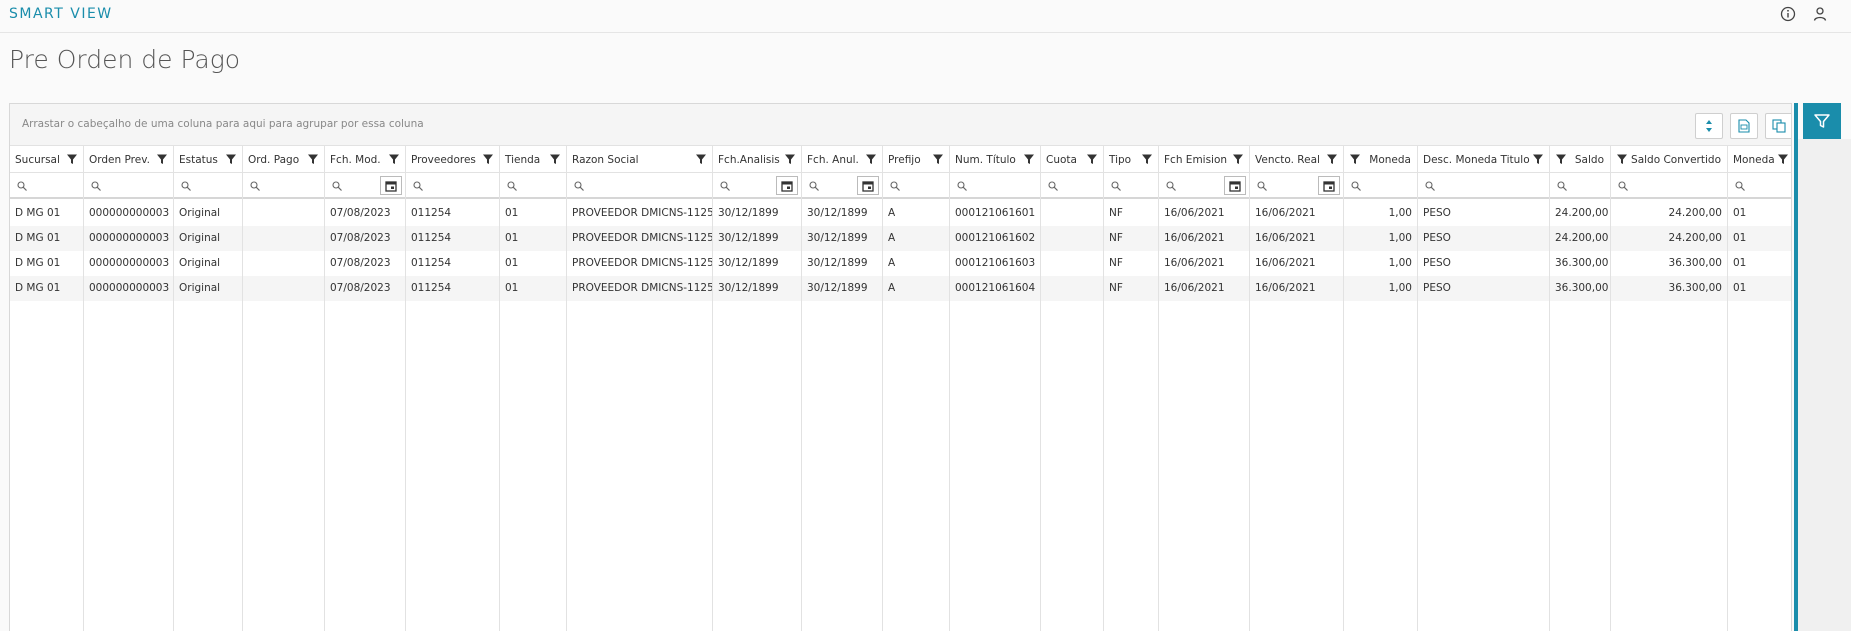 This screenshot has height=631, width=1851. Describe the element at coordinates (1744, 126) in the screenshot. I see `export-csv-button` at that location.